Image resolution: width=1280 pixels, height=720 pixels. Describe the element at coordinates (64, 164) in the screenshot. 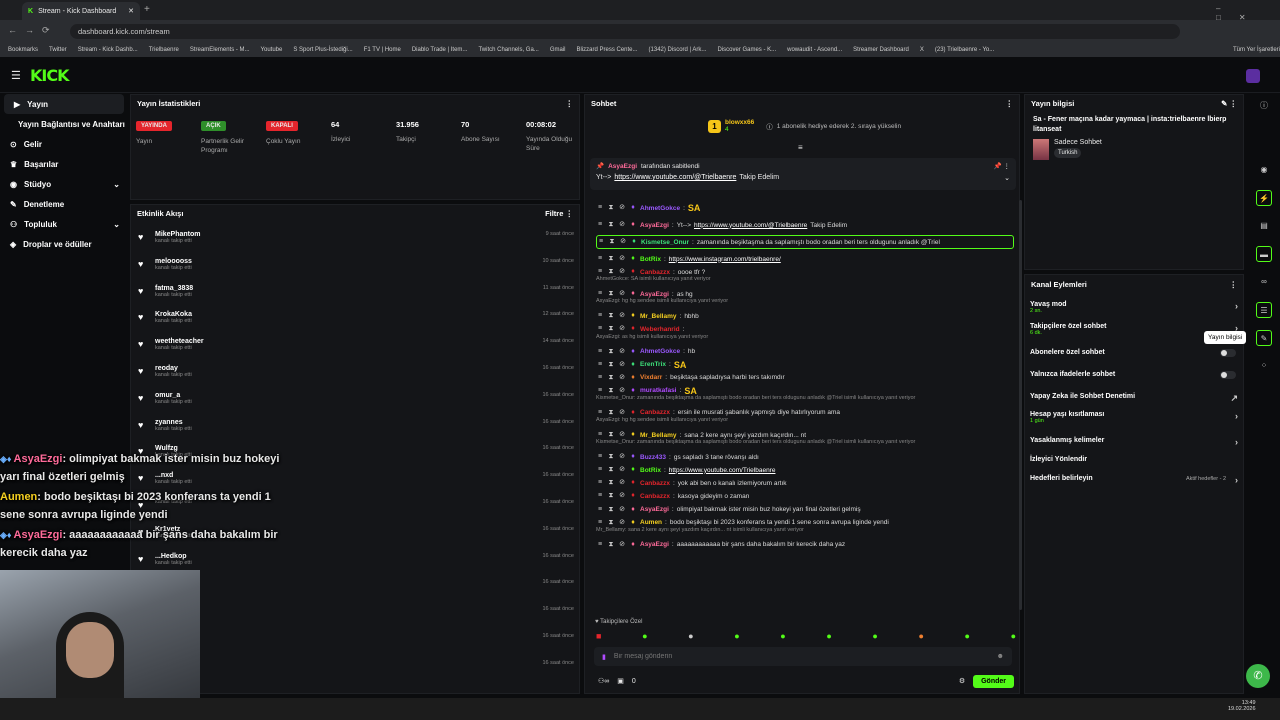

I see `sidebar-item-3: ♛ Başarılar` at that location.